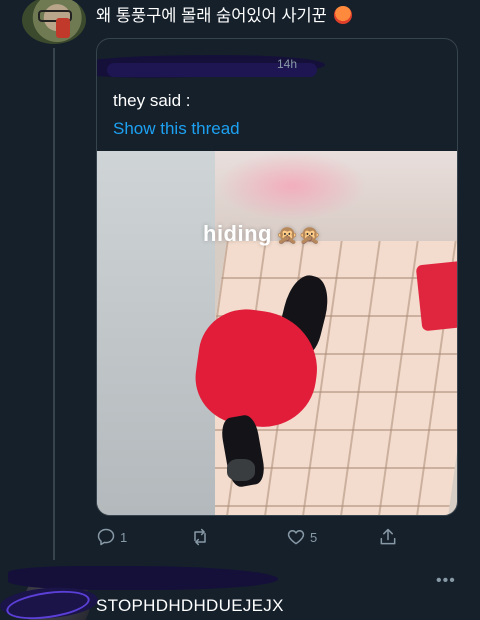 Image resolution: width=480 pixels, height=620 pixels. I want to click on video-red-bin, so click(436, 296).